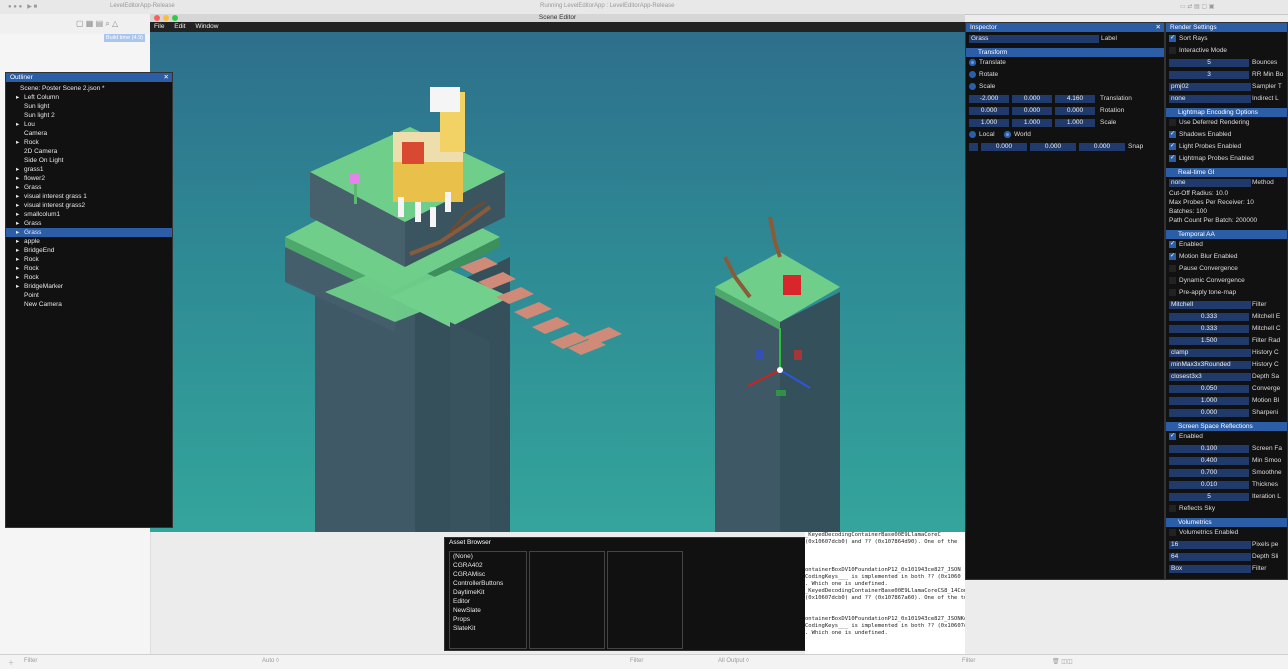  I want to click on zoom-window-button, so click(175, 18).